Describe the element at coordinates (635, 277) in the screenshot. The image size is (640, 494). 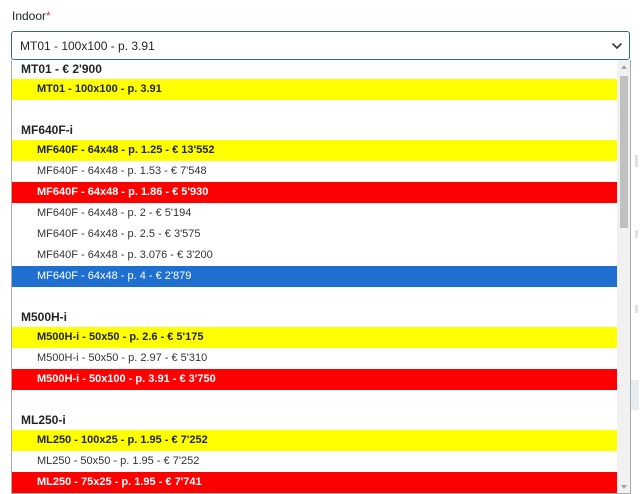
I see `background-page-edge` at that location.